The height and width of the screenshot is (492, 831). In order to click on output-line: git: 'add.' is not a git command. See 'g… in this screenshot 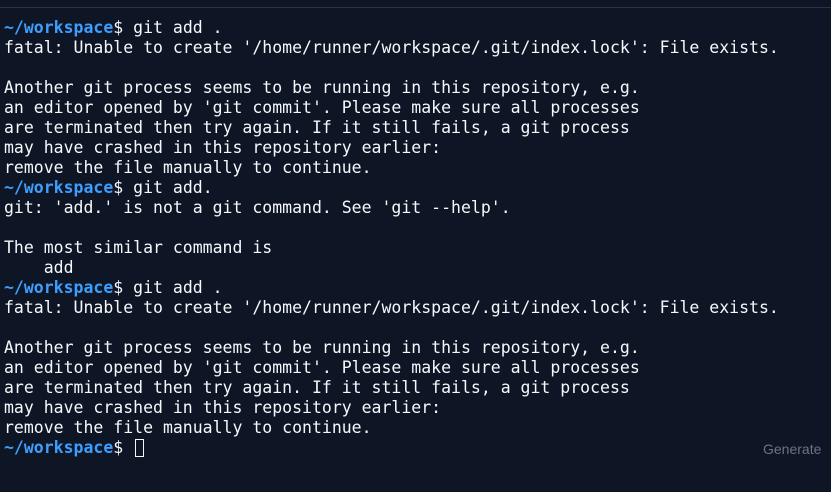, I will do `click(391, 208)`.